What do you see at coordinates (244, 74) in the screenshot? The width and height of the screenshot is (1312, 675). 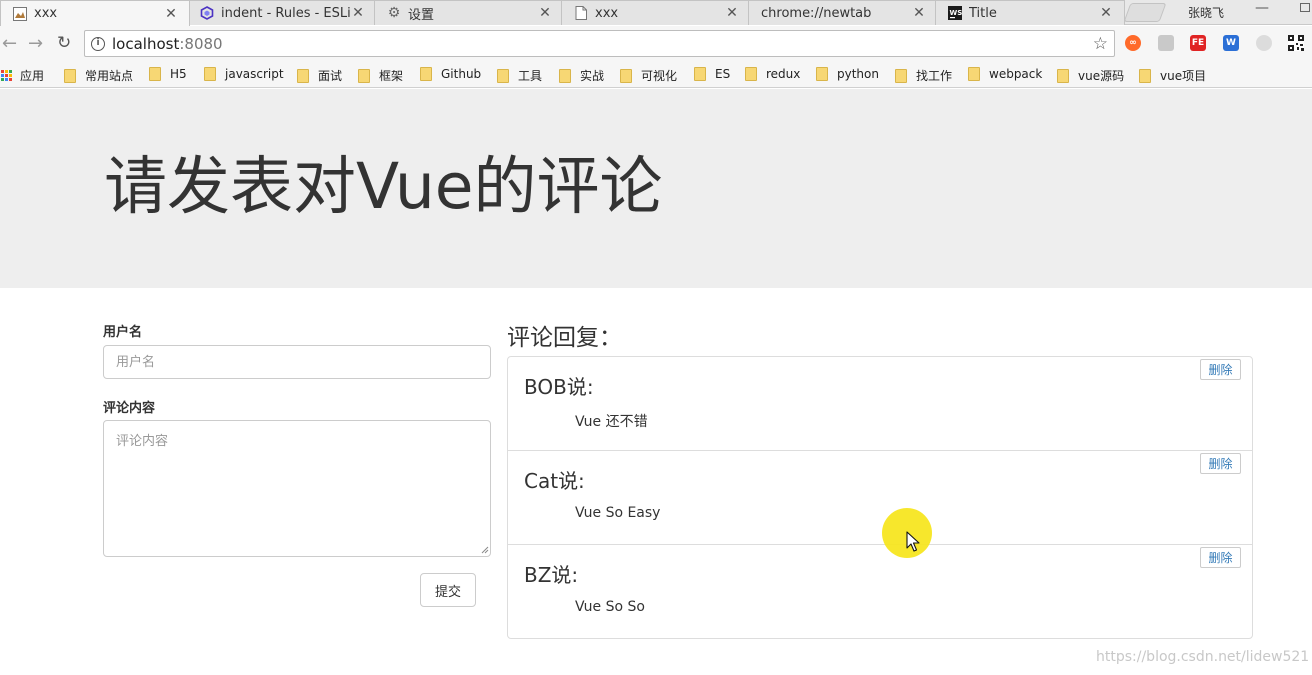 I see `bookmark-folder: javascript` at bounding box center [244, 74].